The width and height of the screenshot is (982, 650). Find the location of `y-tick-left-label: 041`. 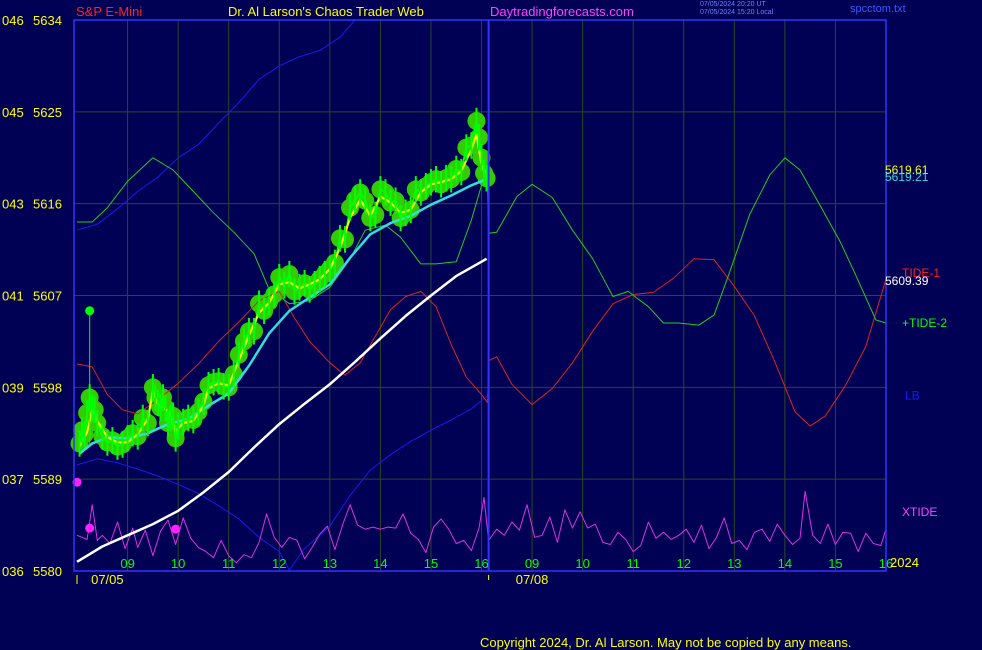

y-tick-left-label: 041 is located at coordinates (13, 296).